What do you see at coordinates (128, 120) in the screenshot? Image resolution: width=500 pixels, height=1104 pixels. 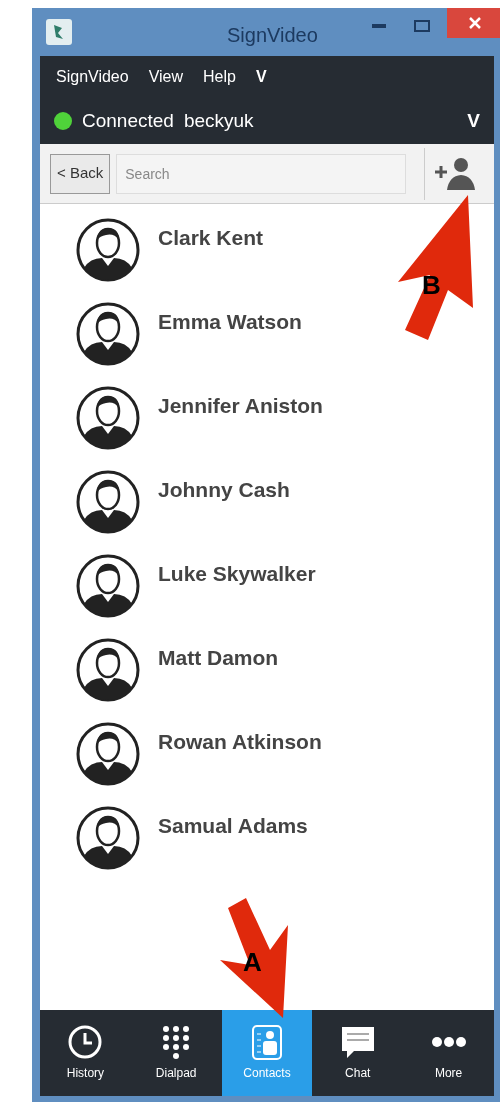 I see `connection-status: Connected` at bounding box center [128, 120].